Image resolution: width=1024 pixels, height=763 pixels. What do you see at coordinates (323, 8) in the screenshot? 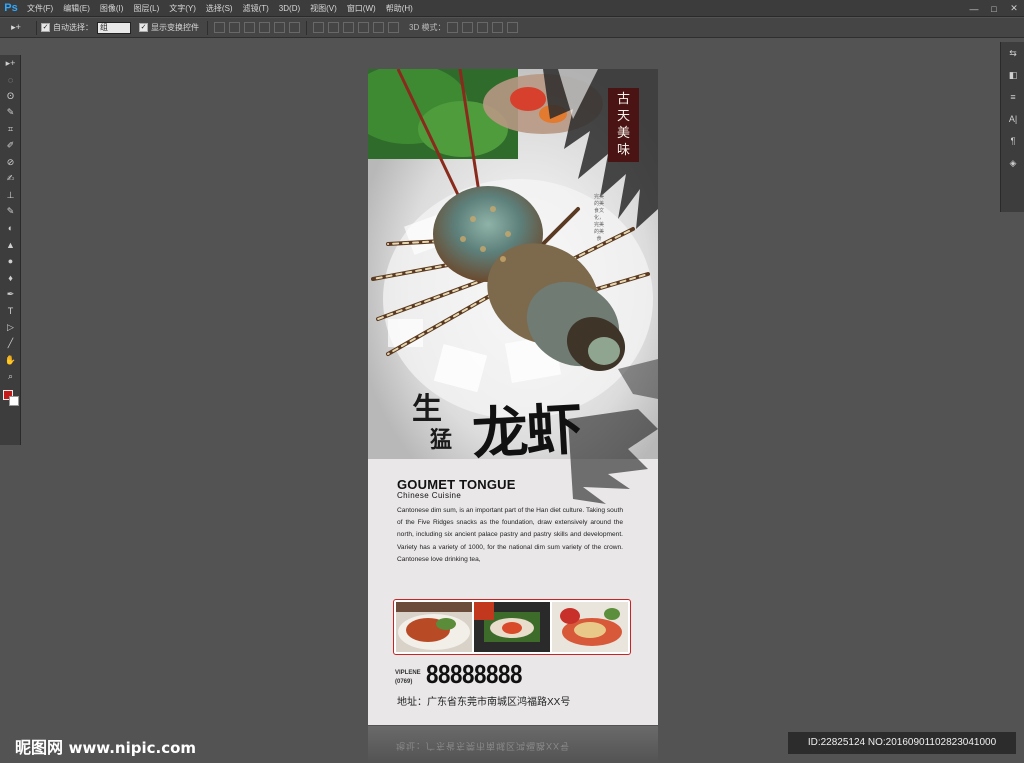
I see `menu-view: 视图(V)` at bounding box center [323, 8].